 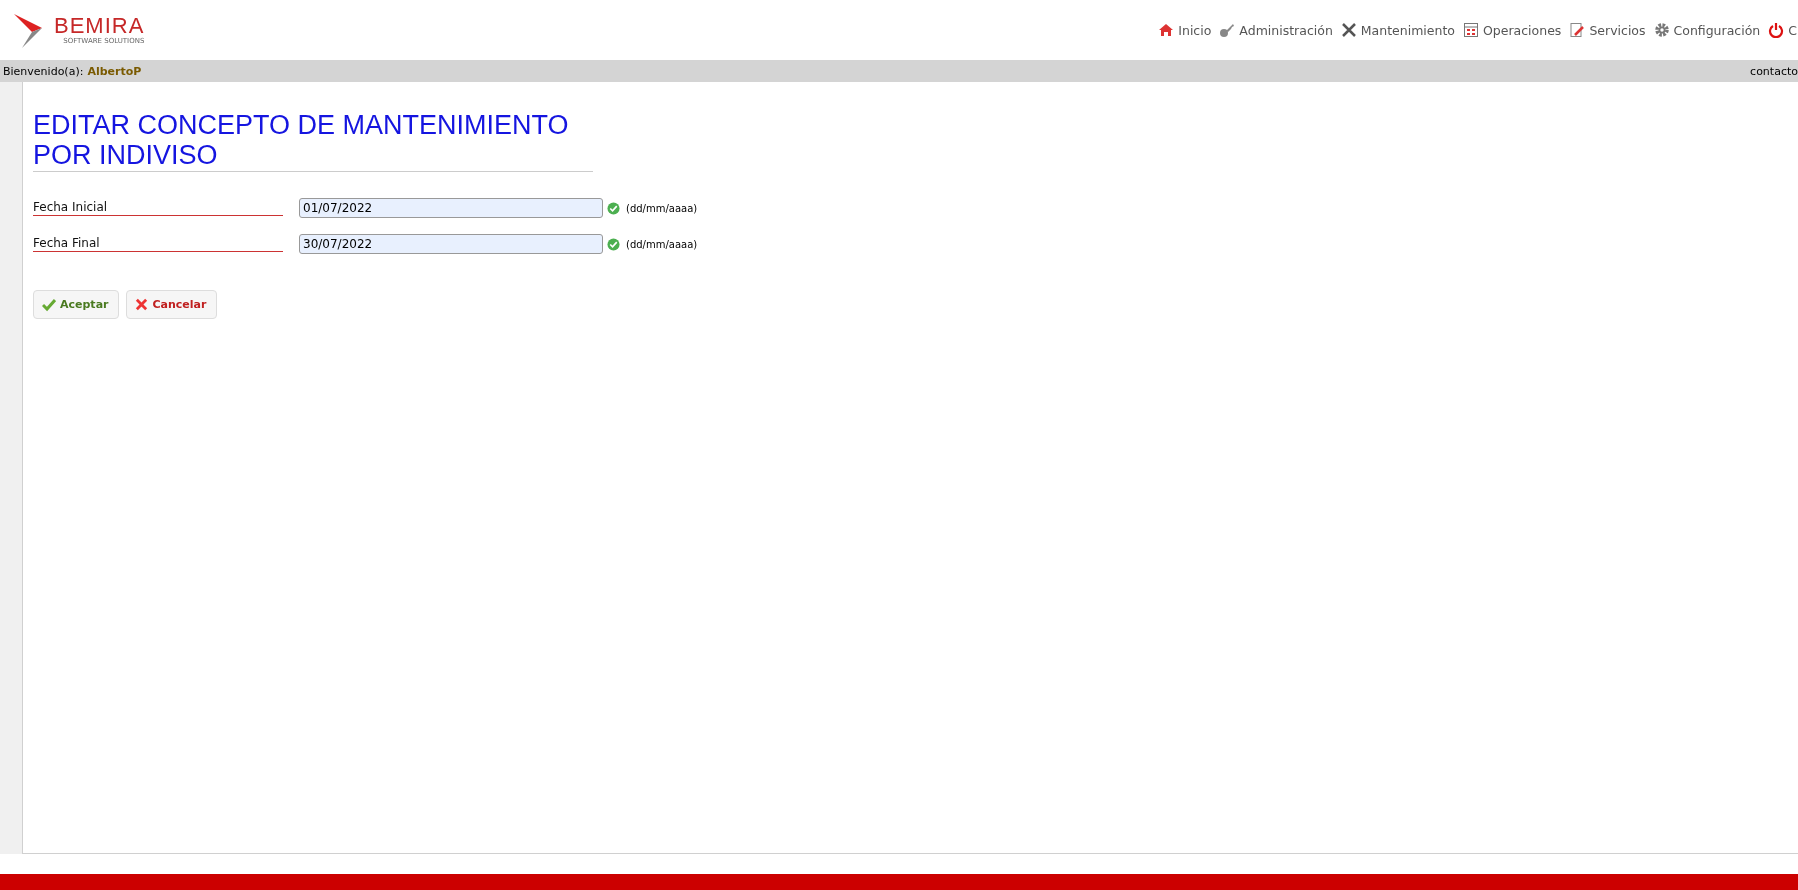 What do you see at coordinates (451, 244) in the screenshot?
I see `date-field: 30/07/2022` at bounding box center [451, 244].